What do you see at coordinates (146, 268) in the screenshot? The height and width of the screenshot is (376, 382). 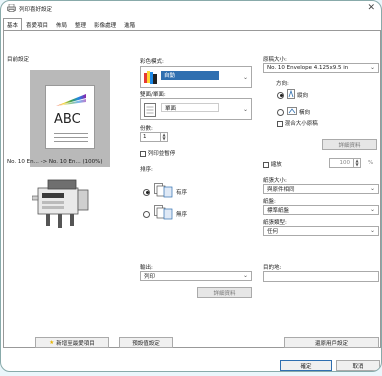 I see `output-label: 輸出:` at bounding box center [146, 268].